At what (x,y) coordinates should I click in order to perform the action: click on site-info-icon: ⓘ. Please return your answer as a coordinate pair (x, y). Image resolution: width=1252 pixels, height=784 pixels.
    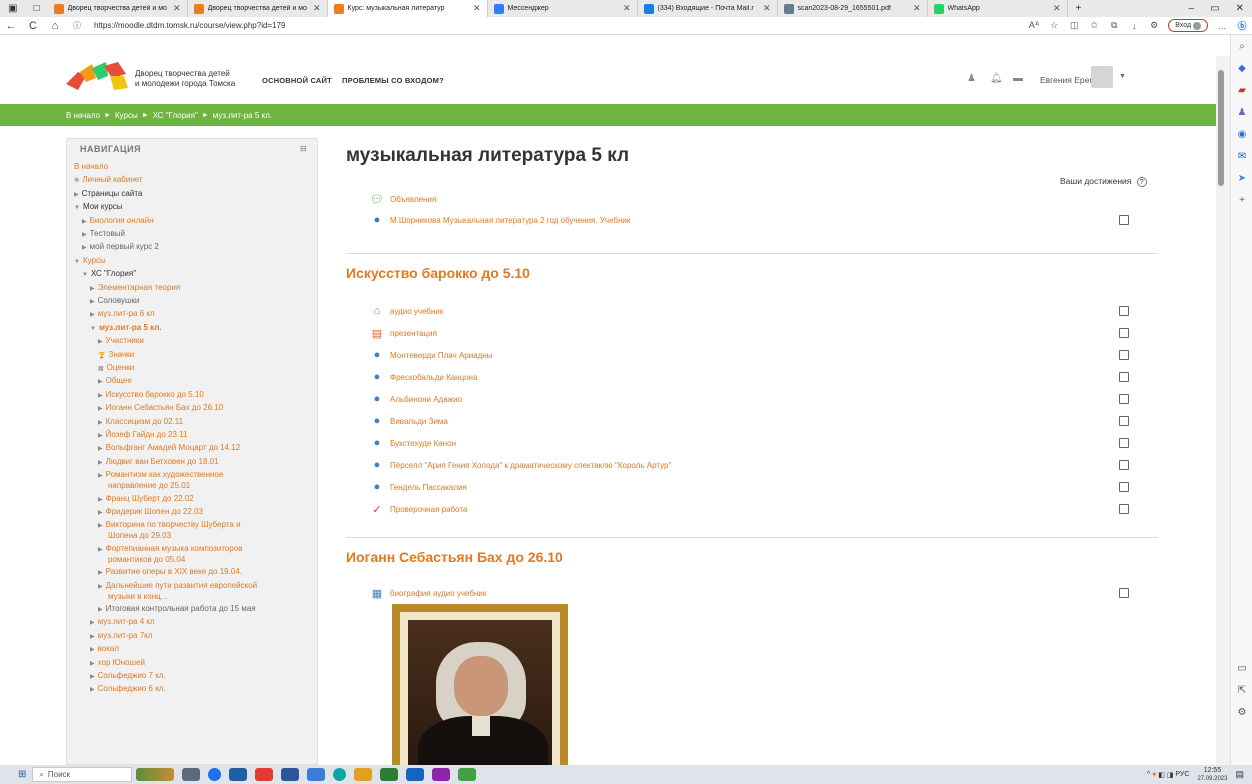
    Looking at the image, I should click on (77, 25).